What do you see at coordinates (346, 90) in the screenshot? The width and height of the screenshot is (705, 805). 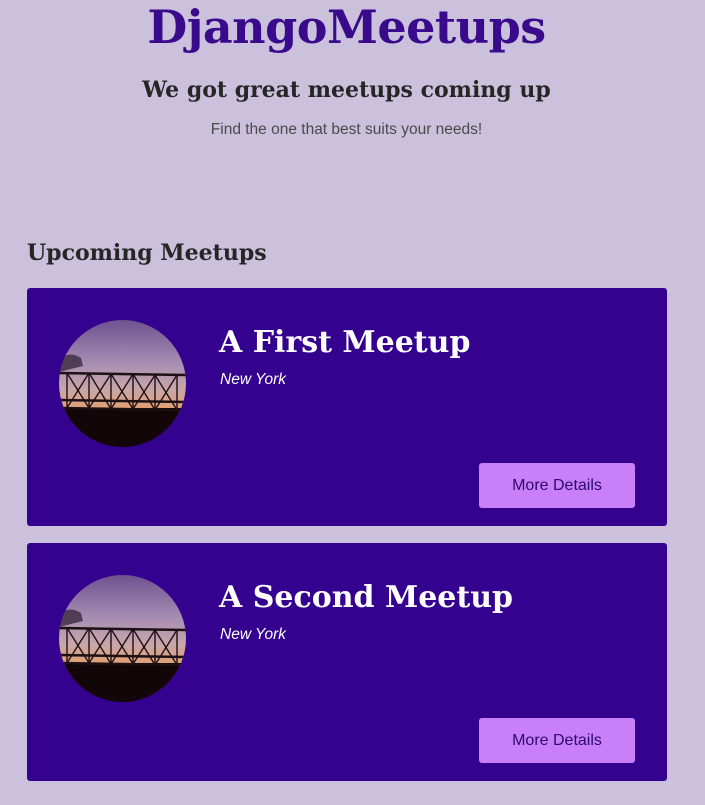 I see `tagline: We got great meetups coming up` at bounding box center [346, 90].